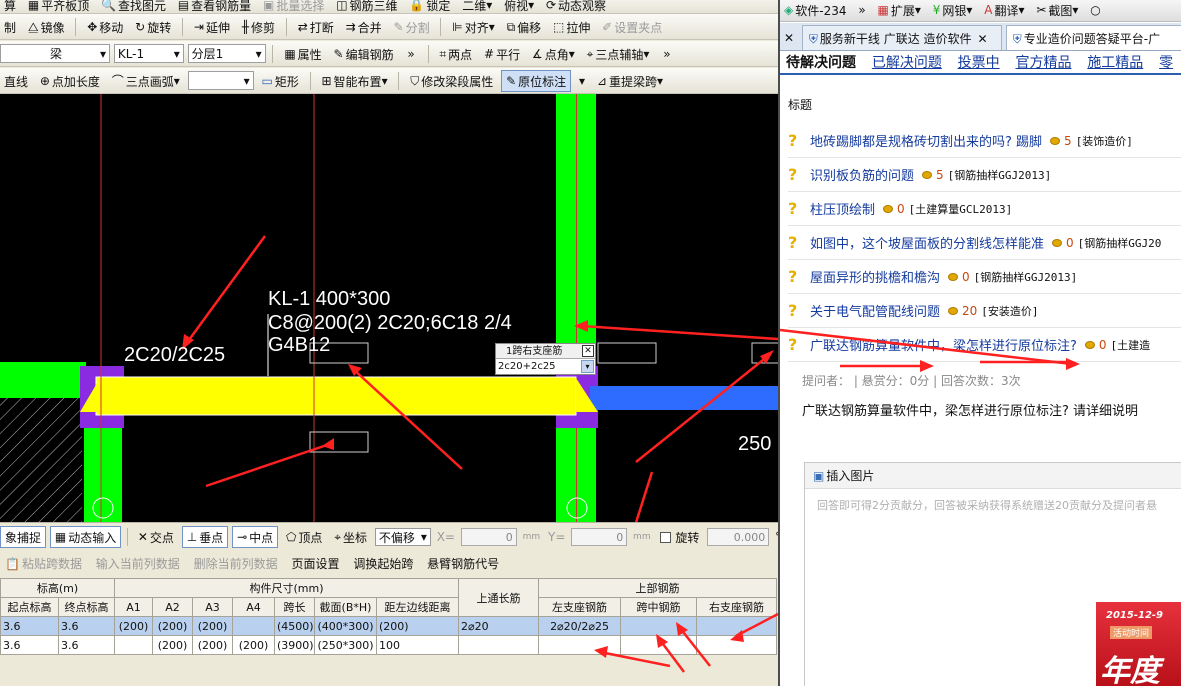 The width and height of the screenshot is (1181, 686). Describe the element at coordinates (1166, 63) in the screenshot. I see `nav-zero: 零` at that location.